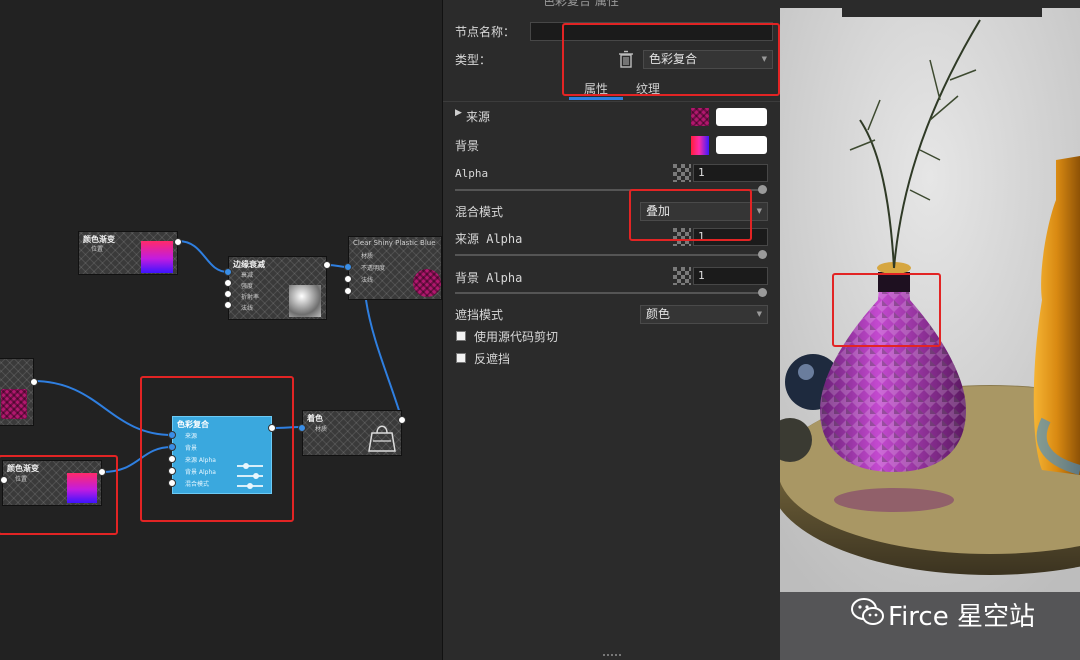  Describe the element at coordinates (427, 283) in the screenshot. I see `material-preview` at that location.